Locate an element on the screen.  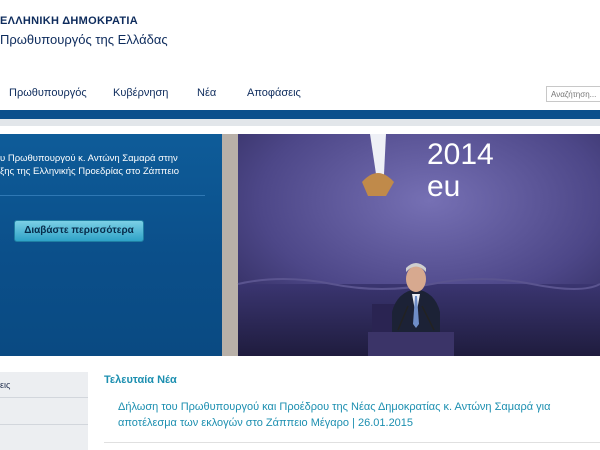
hero-headline-line1: υ Πρωθυπουργού κ. Αντώνη Σαμαρά στην is located at coordinates (89, 158).